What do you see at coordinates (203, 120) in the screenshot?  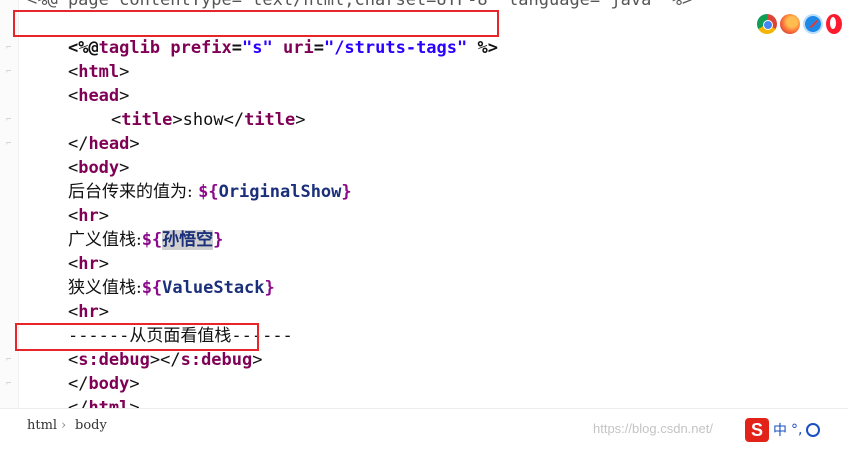 I see `title-text: show` at bounding box center [203, 120].